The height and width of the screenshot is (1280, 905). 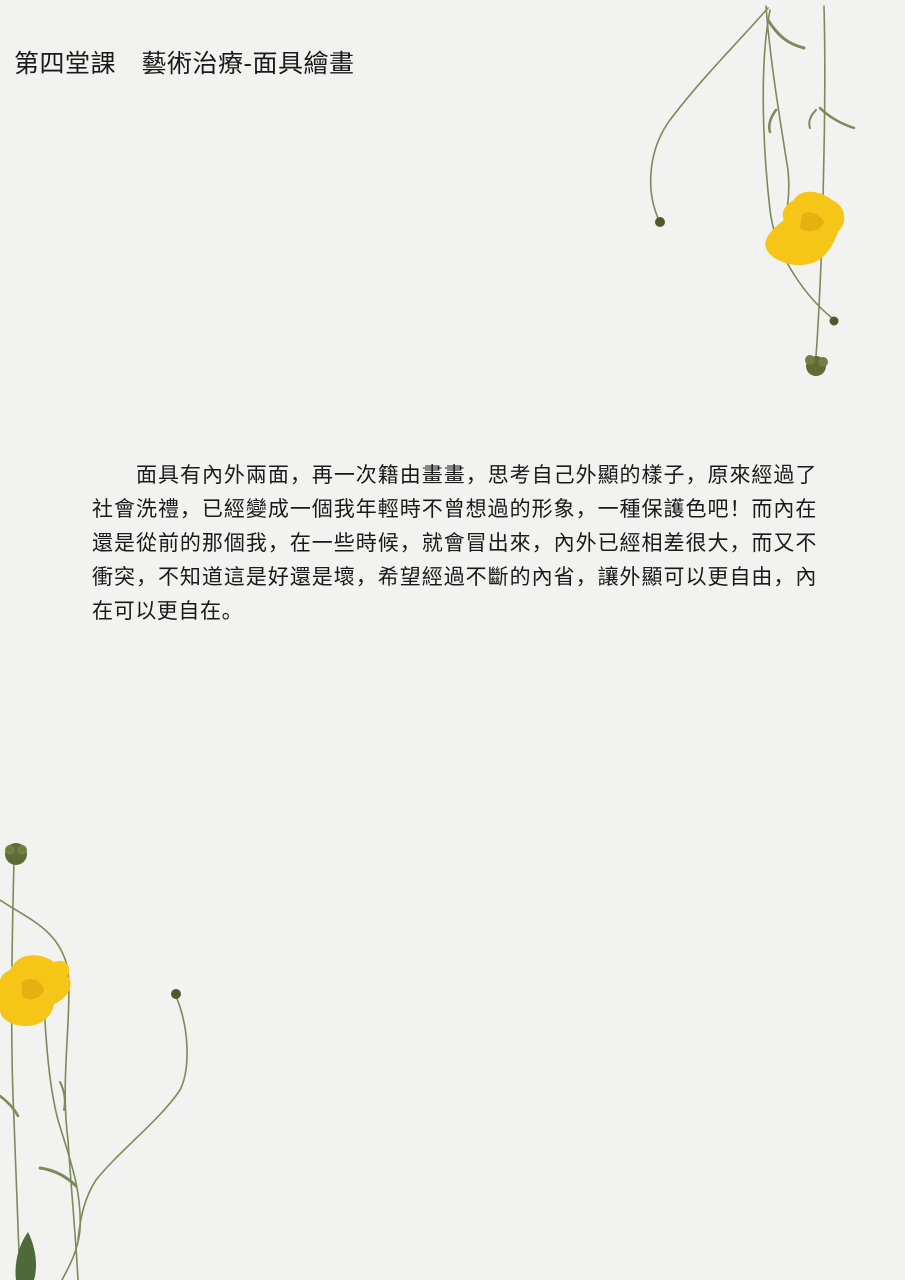 What do you see at coordinates (752, 190) in the screenshot?
I see `pressed-flower-top-icon` at bounding box center [752, 190].